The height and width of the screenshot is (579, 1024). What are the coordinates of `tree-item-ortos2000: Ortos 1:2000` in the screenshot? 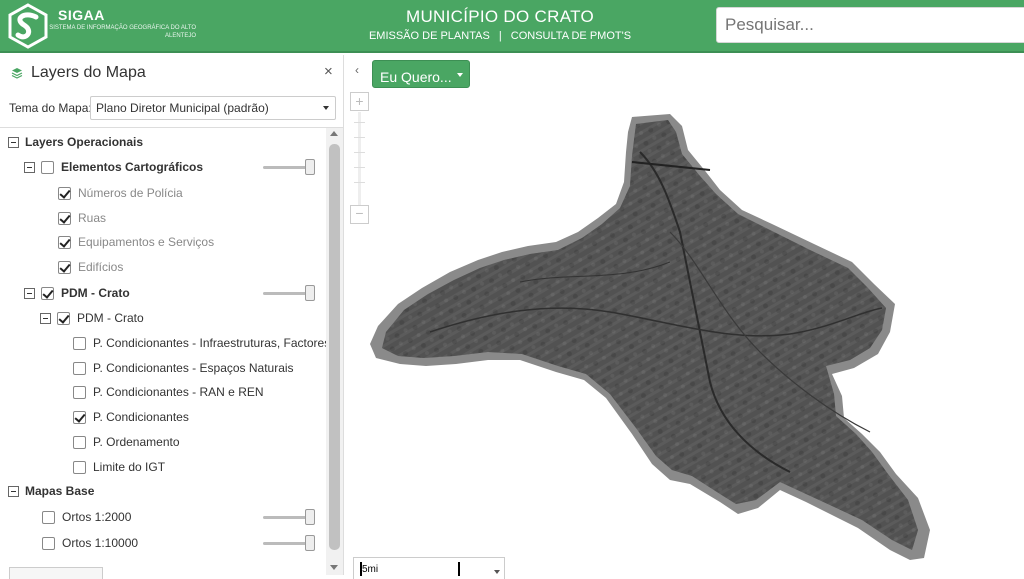 It's located at (86, 517).